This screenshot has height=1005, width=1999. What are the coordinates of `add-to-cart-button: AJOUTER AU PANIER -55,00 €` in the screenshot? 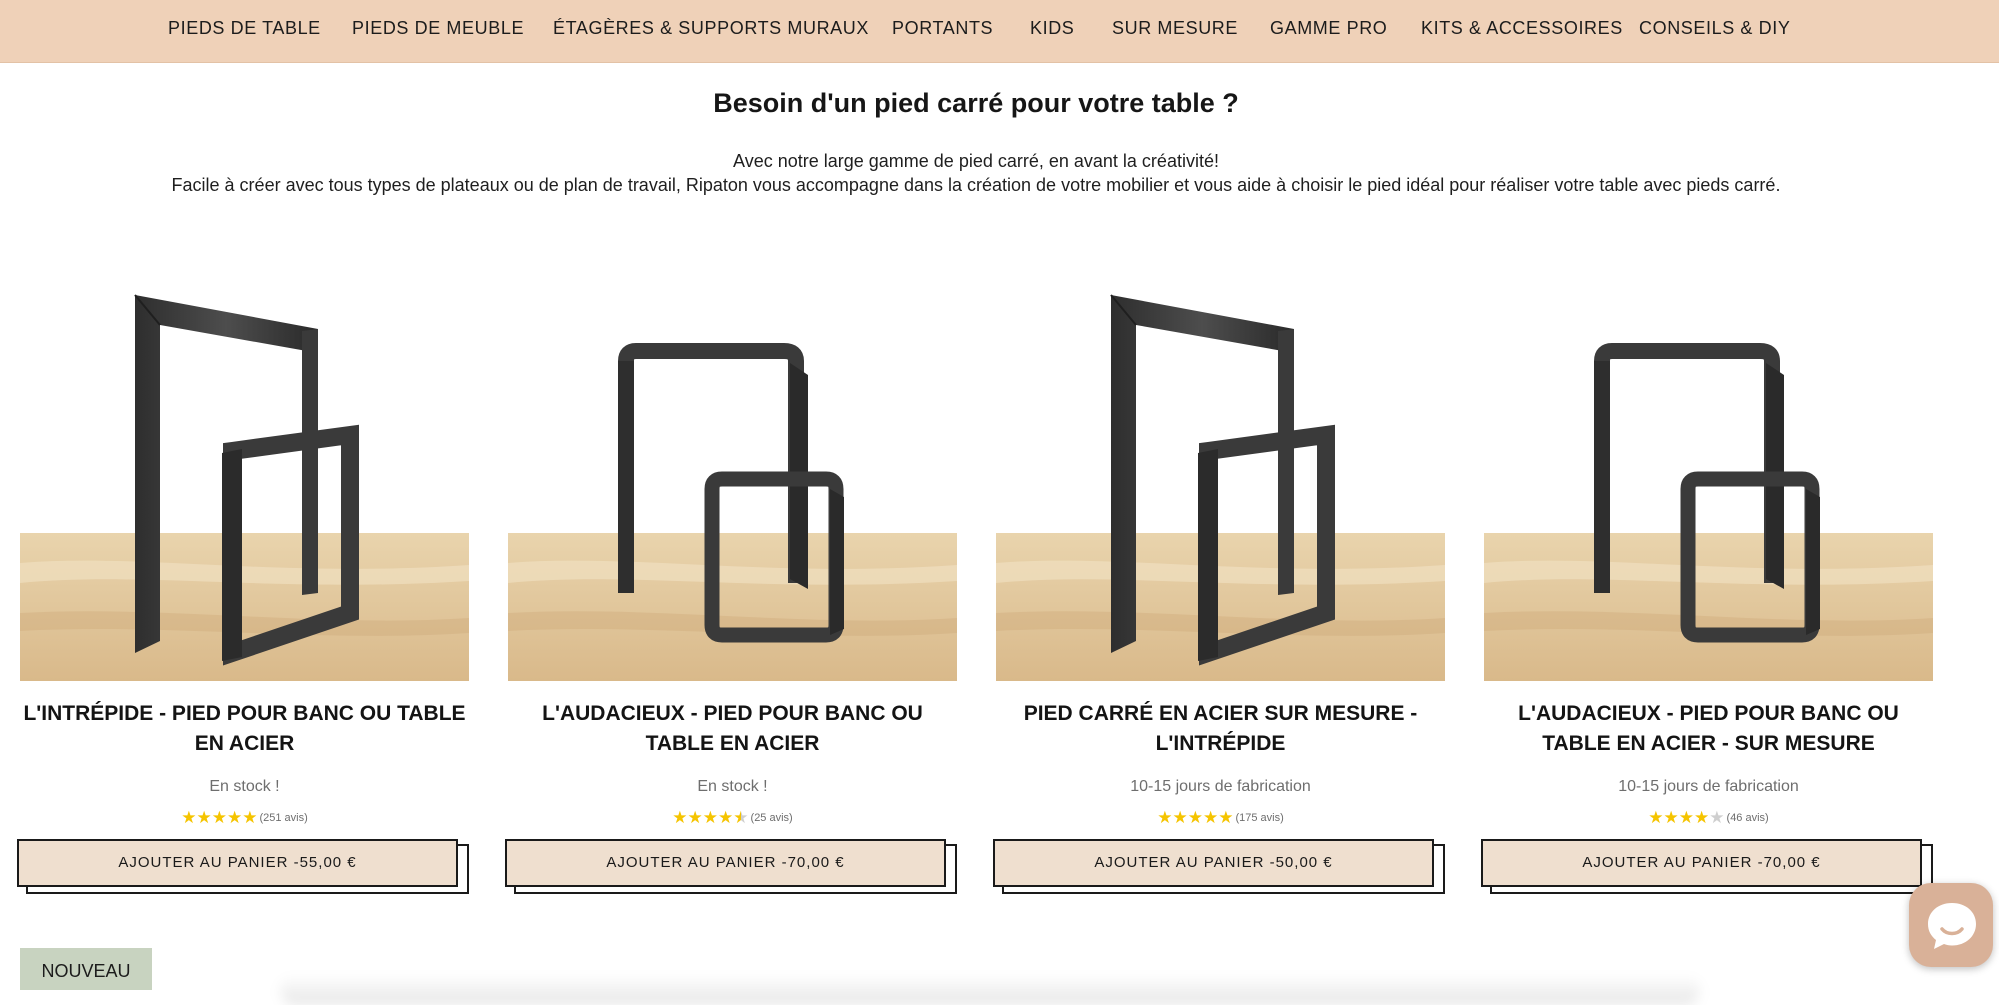 It's located at (237, 863).